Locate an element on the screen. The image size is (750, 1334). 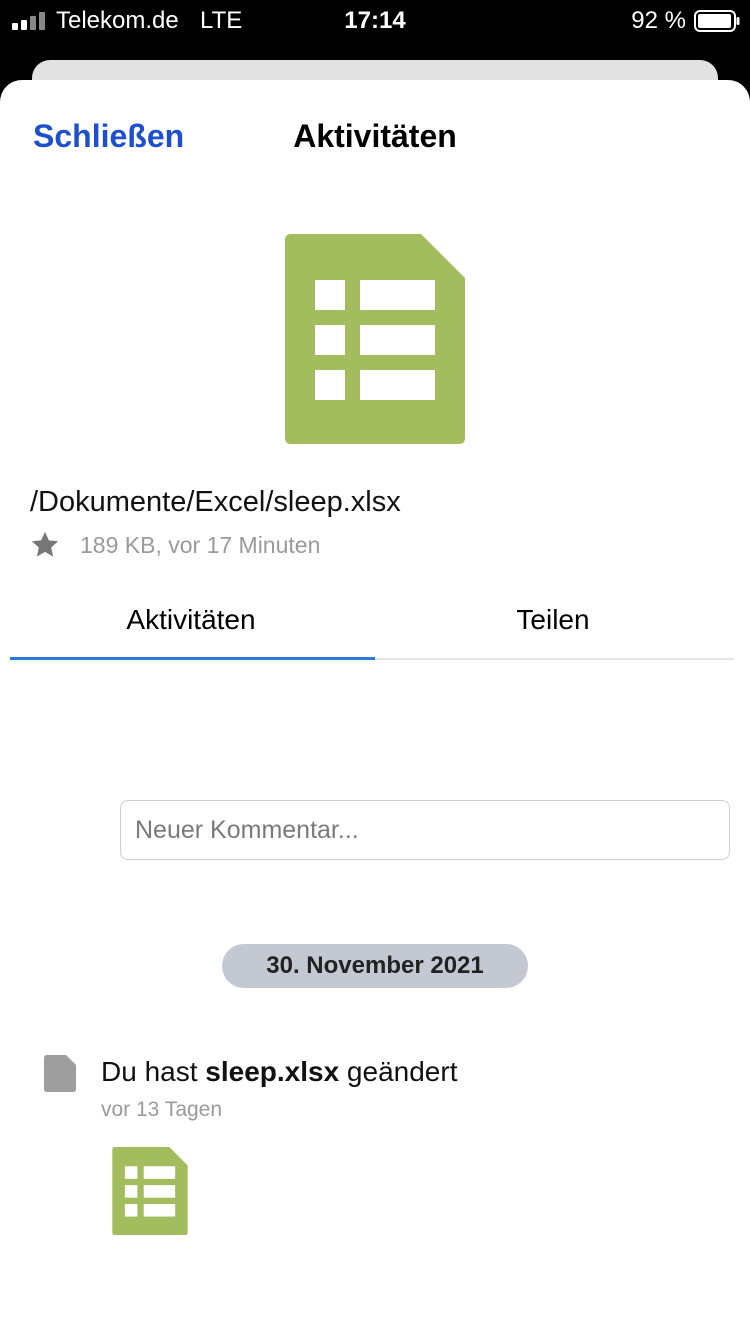
battery-percentage: 92 % is located at coordinates (658, 20).